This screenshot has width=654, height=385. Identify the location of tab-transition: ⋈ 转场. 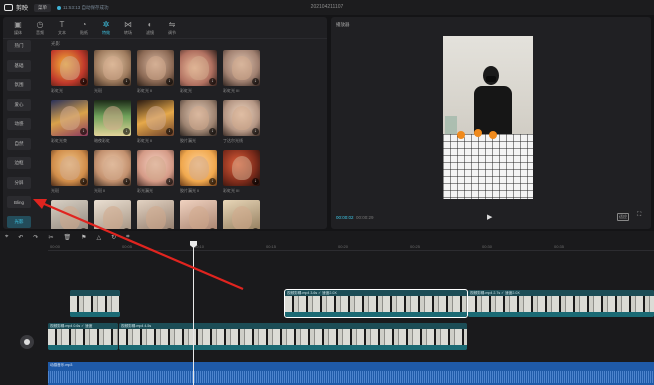
(128, 28).